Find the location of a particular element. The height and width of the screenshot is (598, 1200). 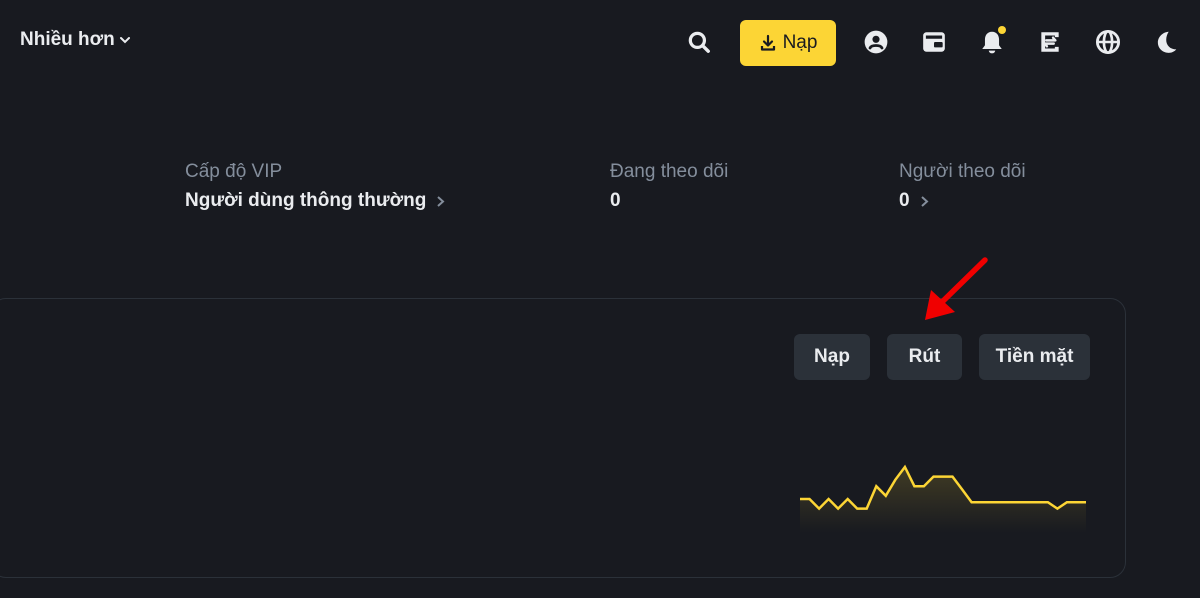

following-label: Đang theo dõi is located at coordinates (669, 171).